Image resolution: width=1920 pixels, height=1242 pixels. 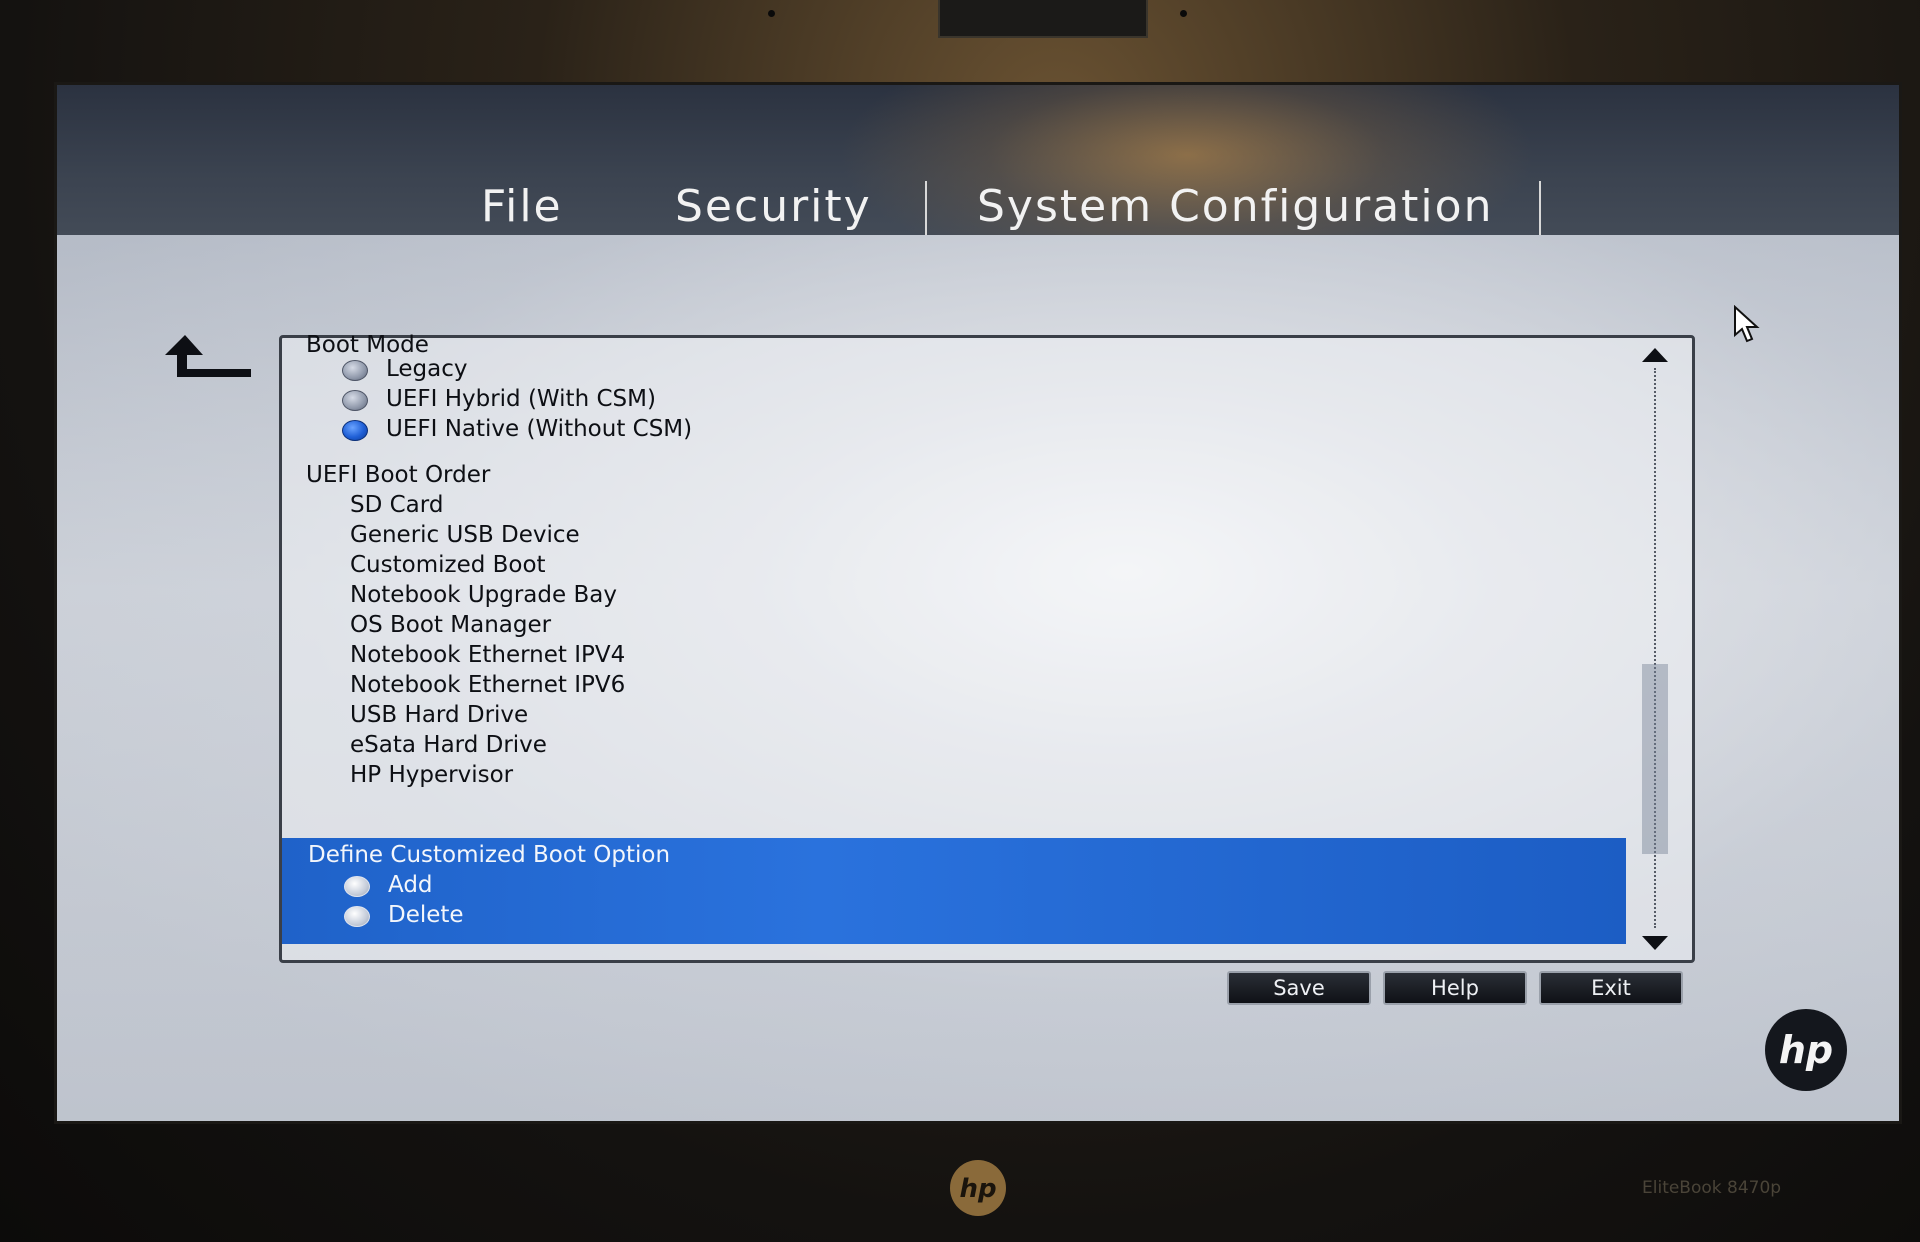 What do you see at coordinates (410, 885) in the screenshot?
I see `custom-boot-option-add: Add` at bounding box center [410, 885].